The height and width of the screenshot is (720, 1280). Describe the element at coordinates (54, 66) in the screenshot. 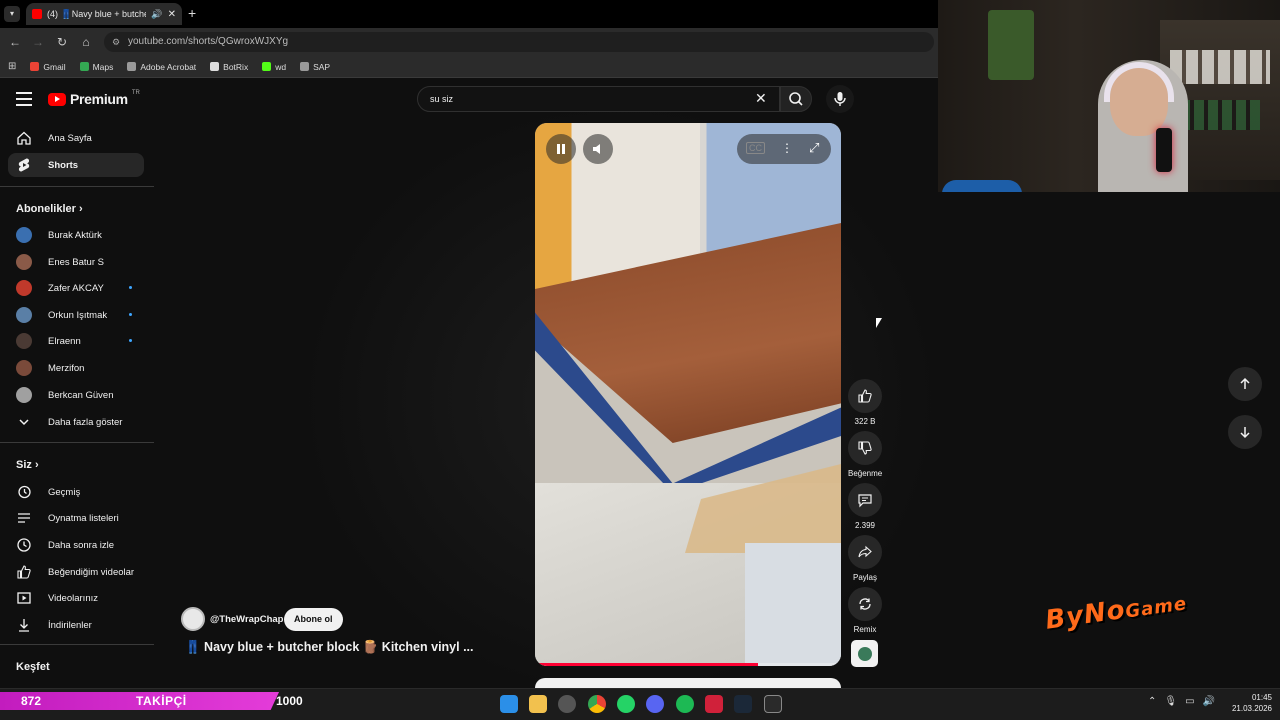

I see `bookmark-label: Gmail` at that location.